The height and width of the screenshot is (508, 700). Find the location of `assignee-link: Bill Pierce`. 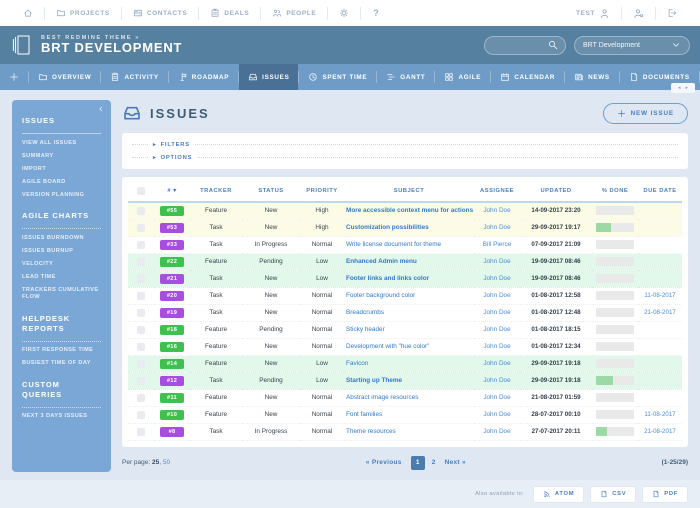

assignee-link: Bill Pierce is located at coordinates (497, 244).